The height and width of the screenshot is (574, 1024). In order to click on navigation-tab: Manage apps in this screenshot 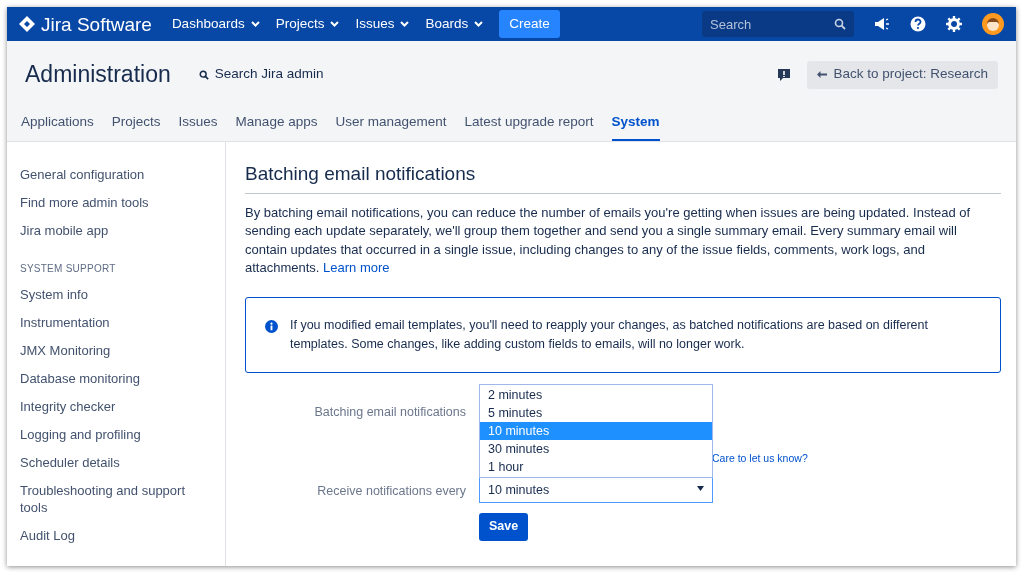, I will do `click(276, 126)`.